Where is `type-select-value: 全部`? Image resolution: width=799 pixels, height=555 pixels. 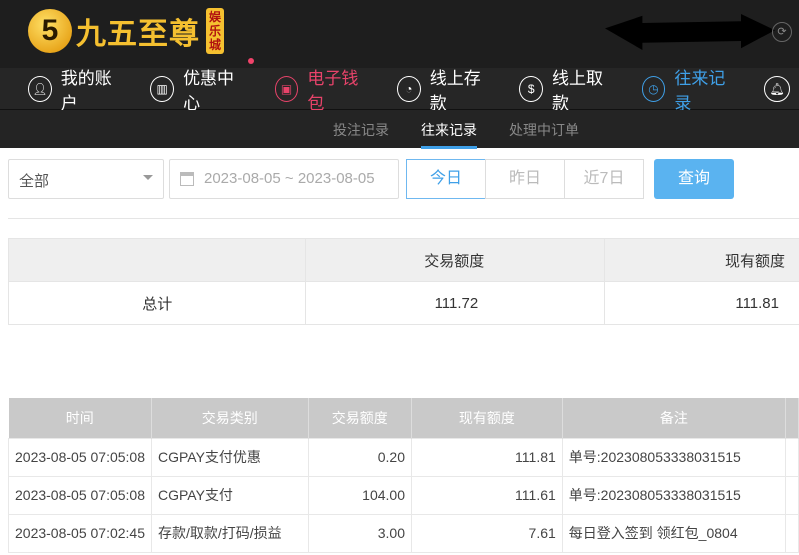
type-select-value: 全部 is located at coordinates (34, 181).